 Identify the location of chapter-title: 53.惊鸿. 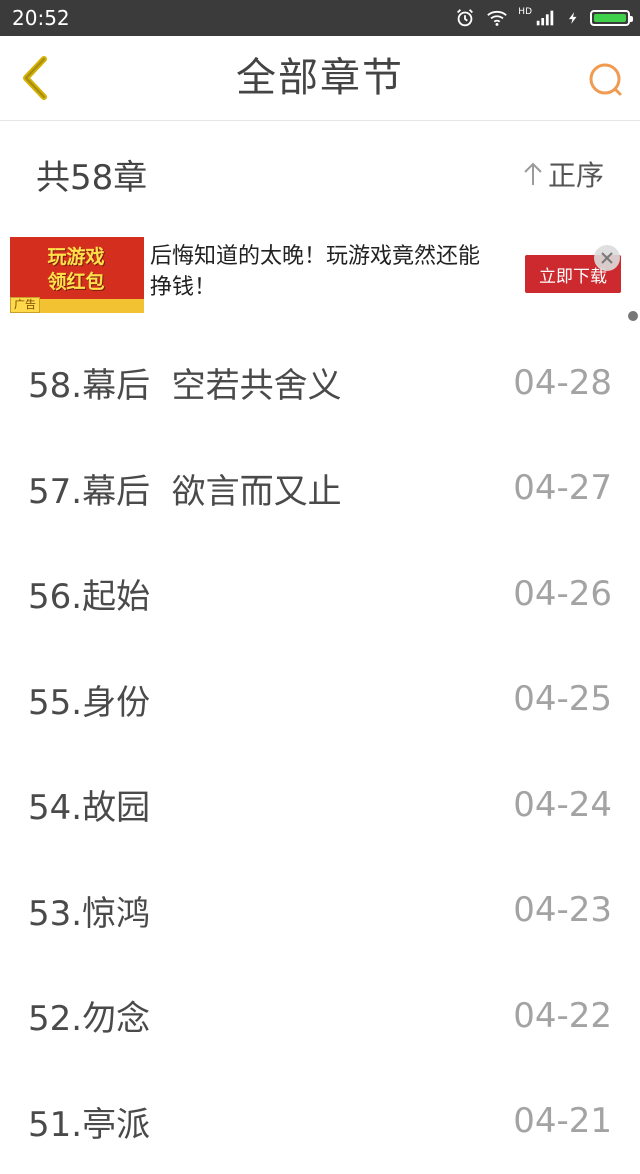
(89, 910).